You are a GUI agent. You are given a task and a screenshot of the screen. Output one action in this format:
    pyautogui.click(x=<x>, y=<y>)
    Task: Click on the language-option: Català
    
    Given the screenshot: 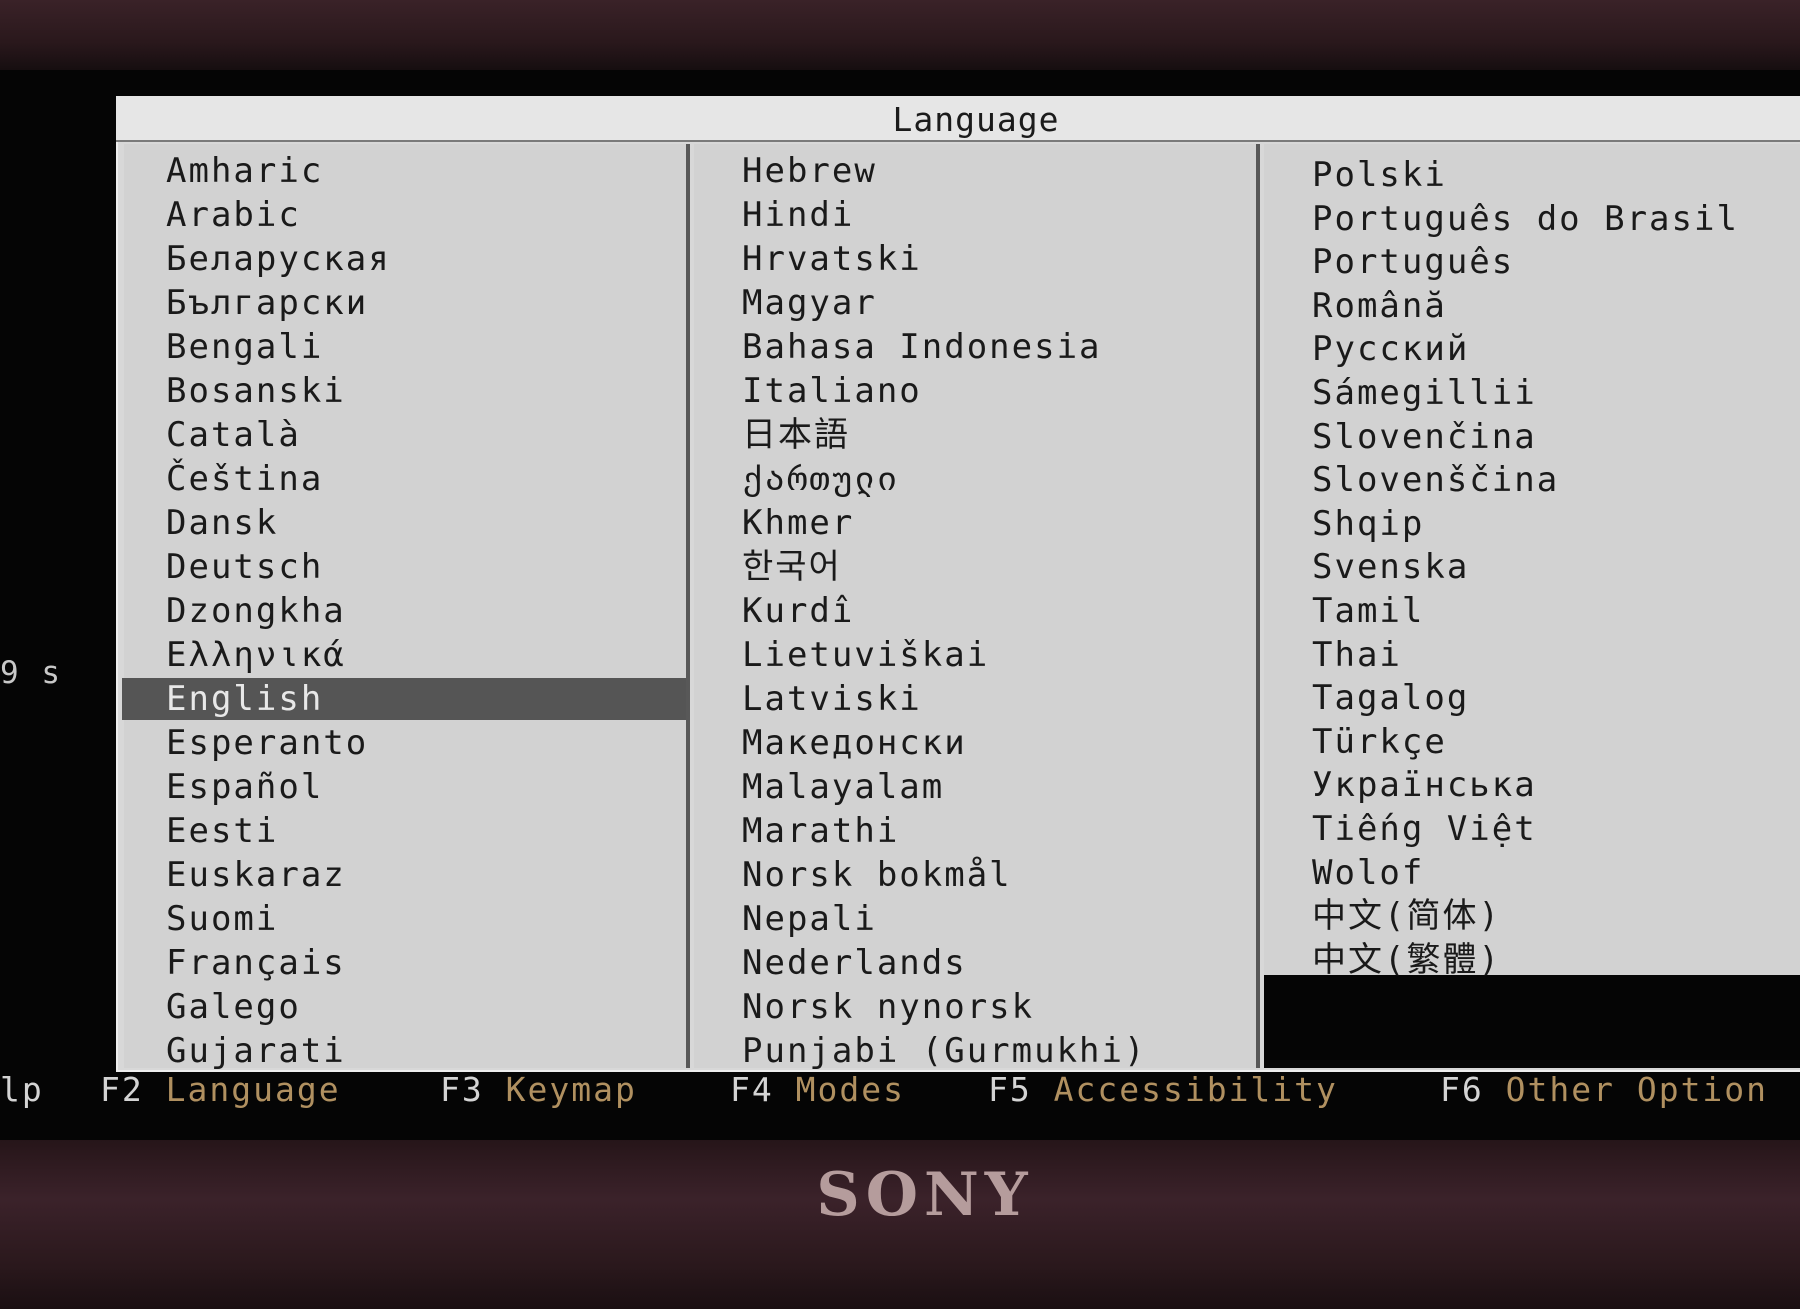 What is the action you would take?
    pyautogui.click(x=233, y=435)
    